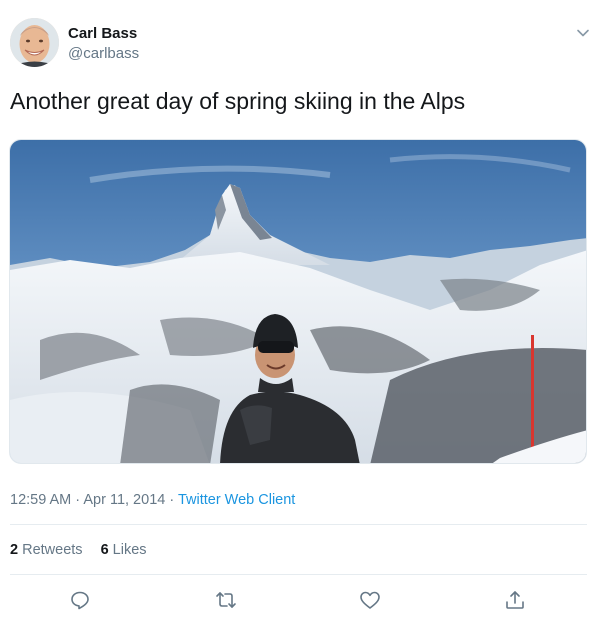 The height and width of the screenshot is (624, 597). I want to click on avatar, so click(34, 42).